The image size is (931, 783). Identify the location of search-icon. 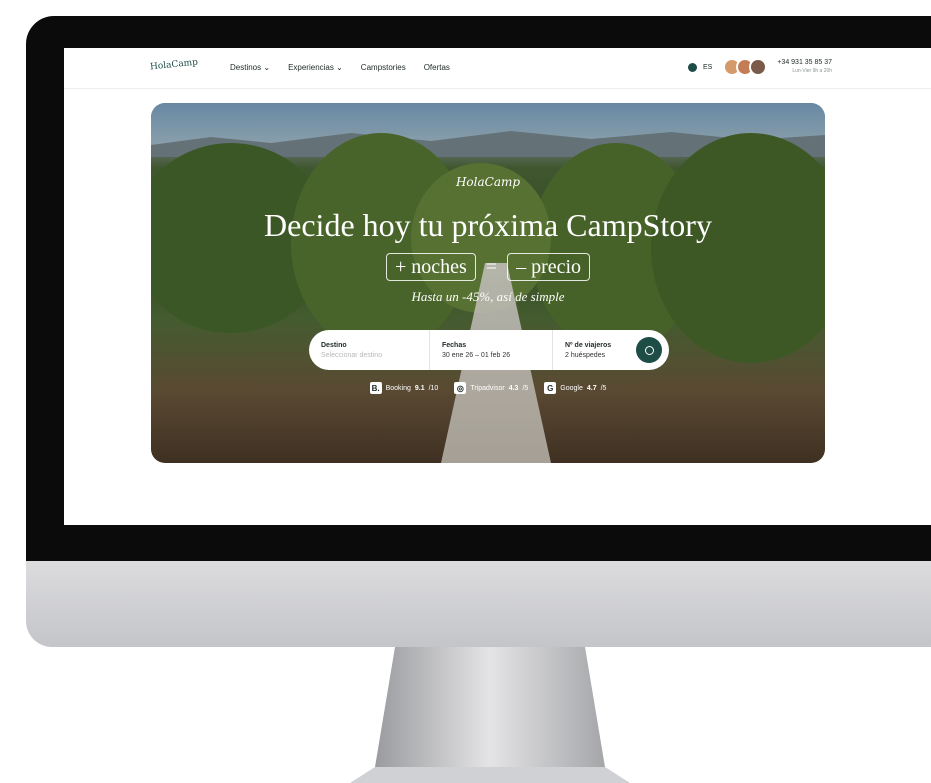
(649, 350).